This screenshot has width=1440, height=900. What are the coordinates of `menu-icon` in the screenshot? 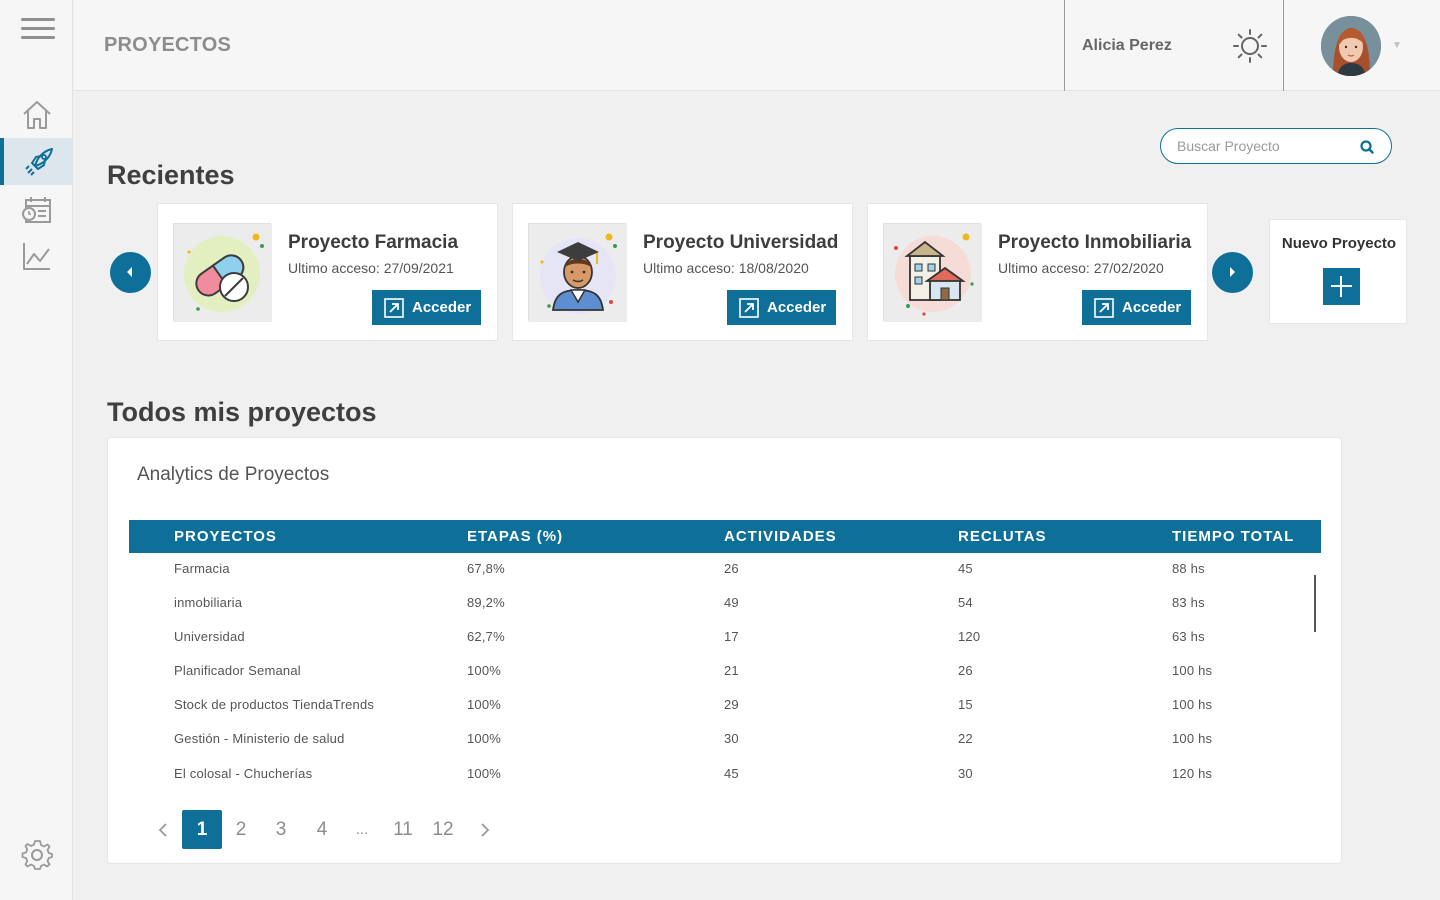 It's located at (38, 29).